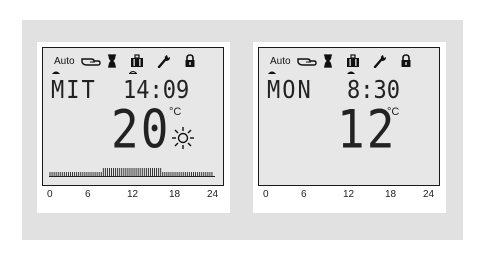  What do you see at coordinates (132, 172) in the screenshot?
I see `heating-program-bar` at bounding box center [132, 172].